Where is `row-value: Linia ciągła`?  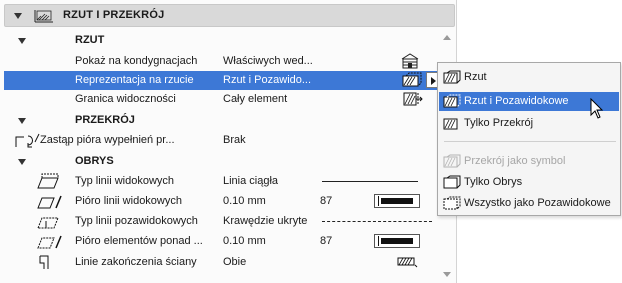
row-value: Linia ciągła is located at coordinates (250, 181).